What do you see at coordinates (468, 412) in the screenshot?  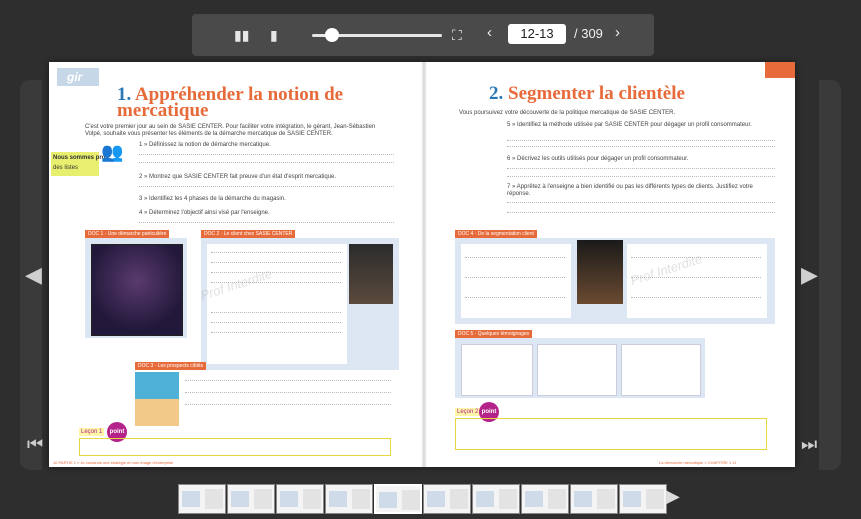 I see `right-lessons-label: Leçon 2` at bounding box center [468, 412].